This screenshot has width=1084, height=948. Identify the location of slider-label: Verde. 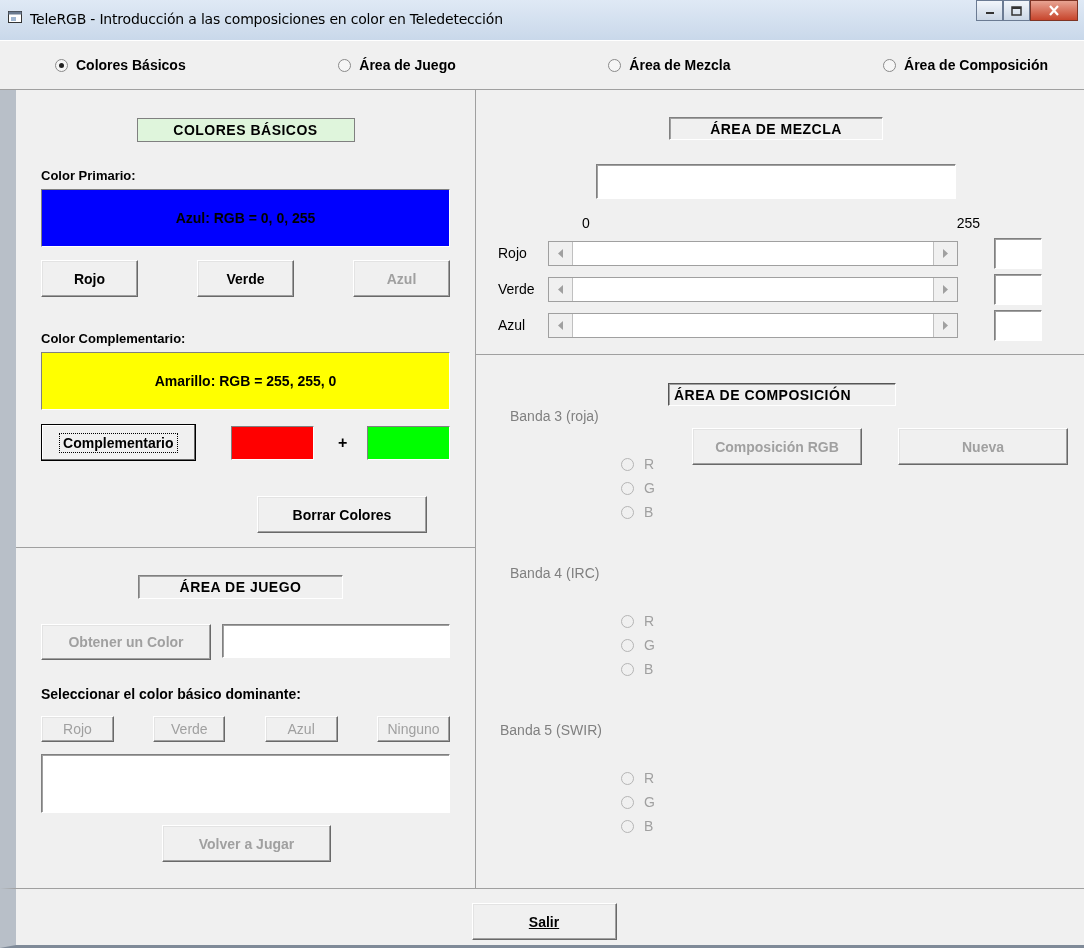
(516, 289).